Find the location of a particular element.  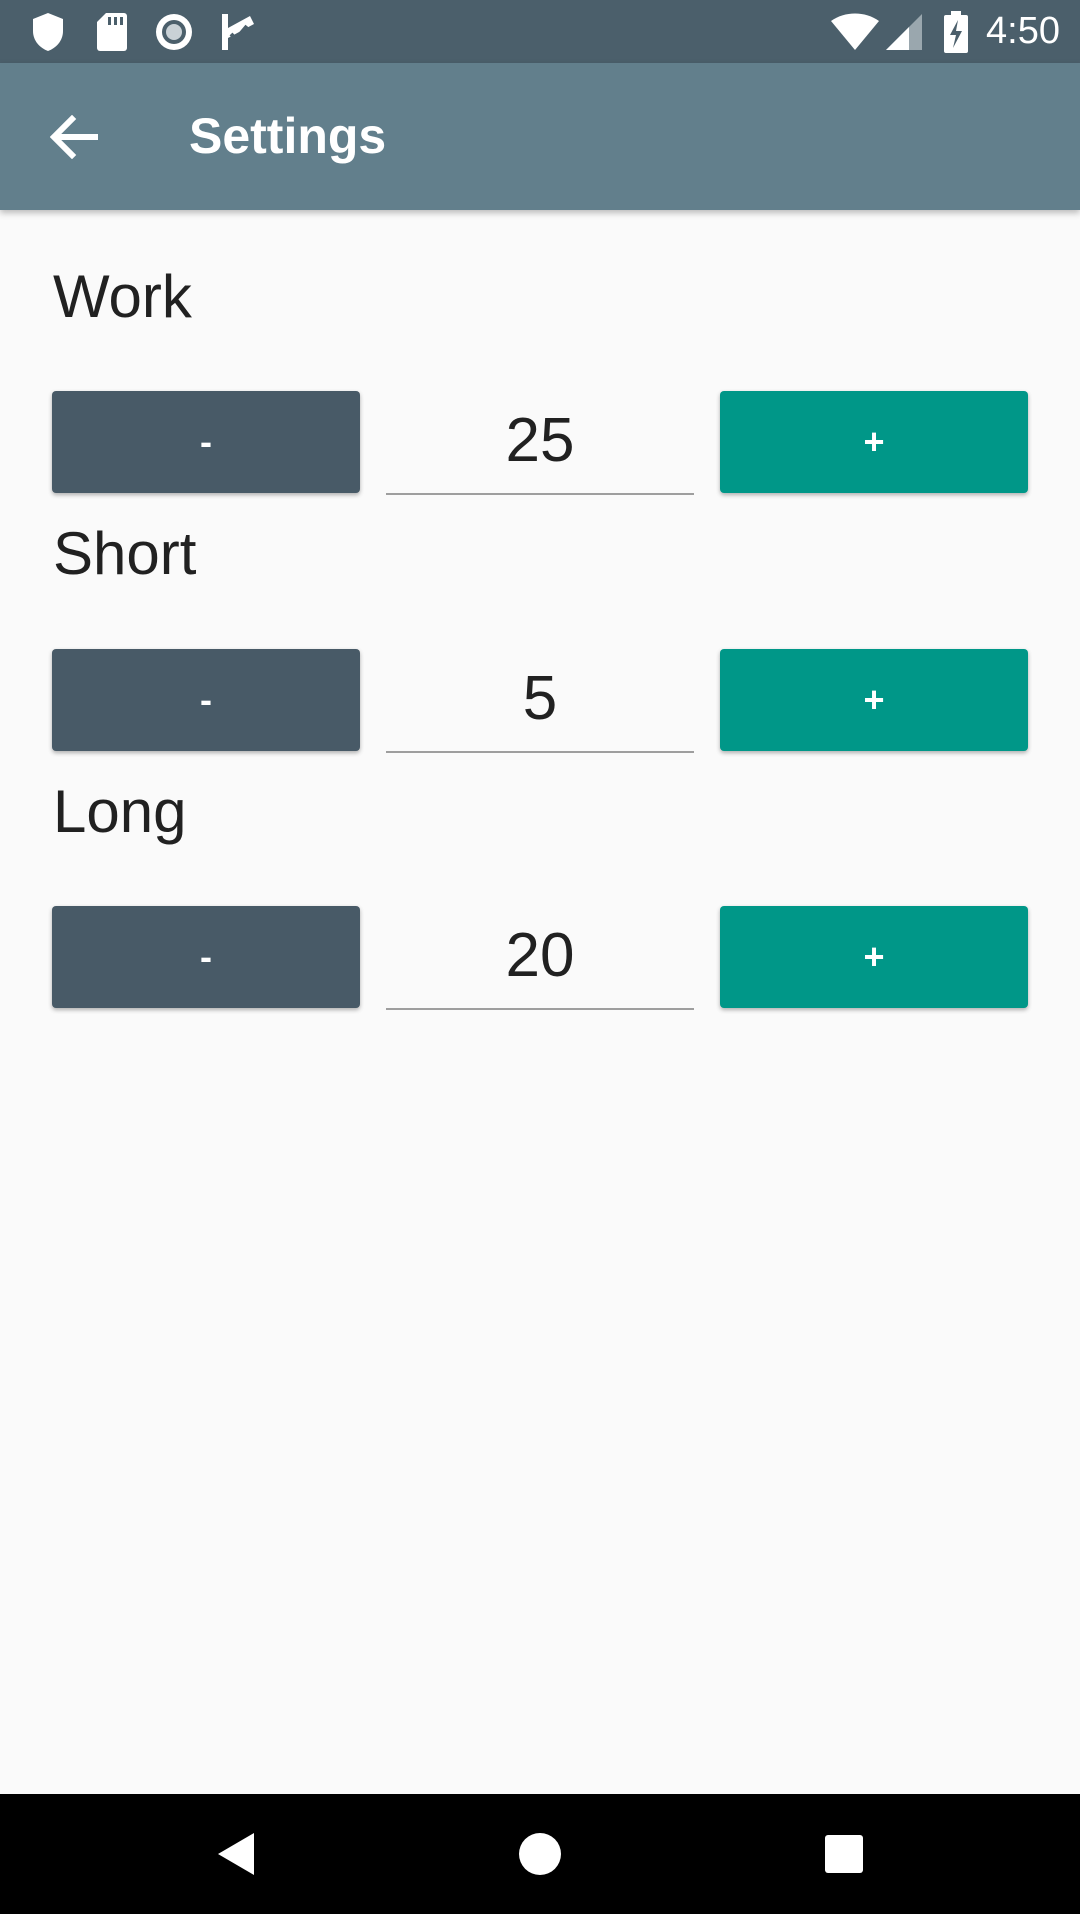

check-flag-icon is located at coordinates (238, 31).